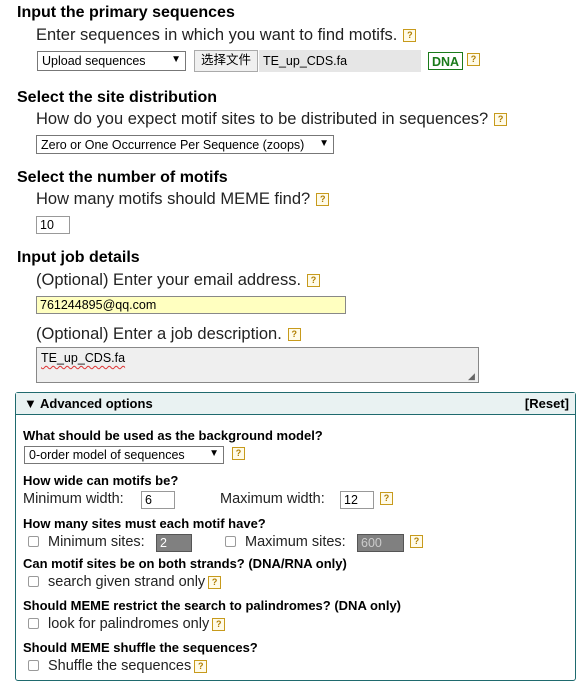  I want to click on advanced-options-toggle: ▼ Advanced options, so click(88, 403).